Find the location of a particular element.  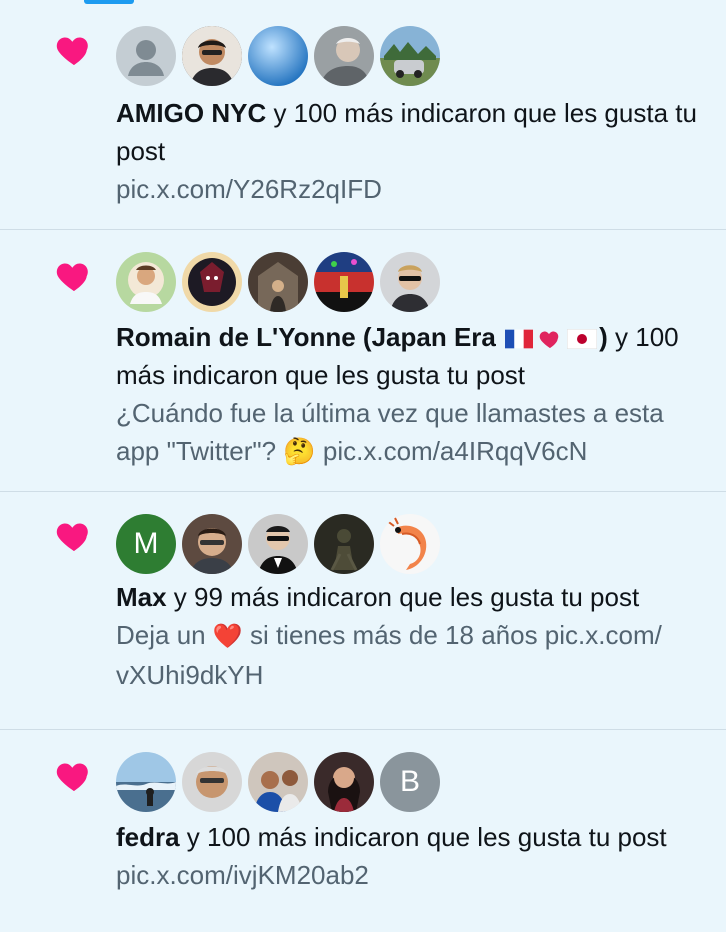

liker-name: Max is located at coordinates (141, 597).